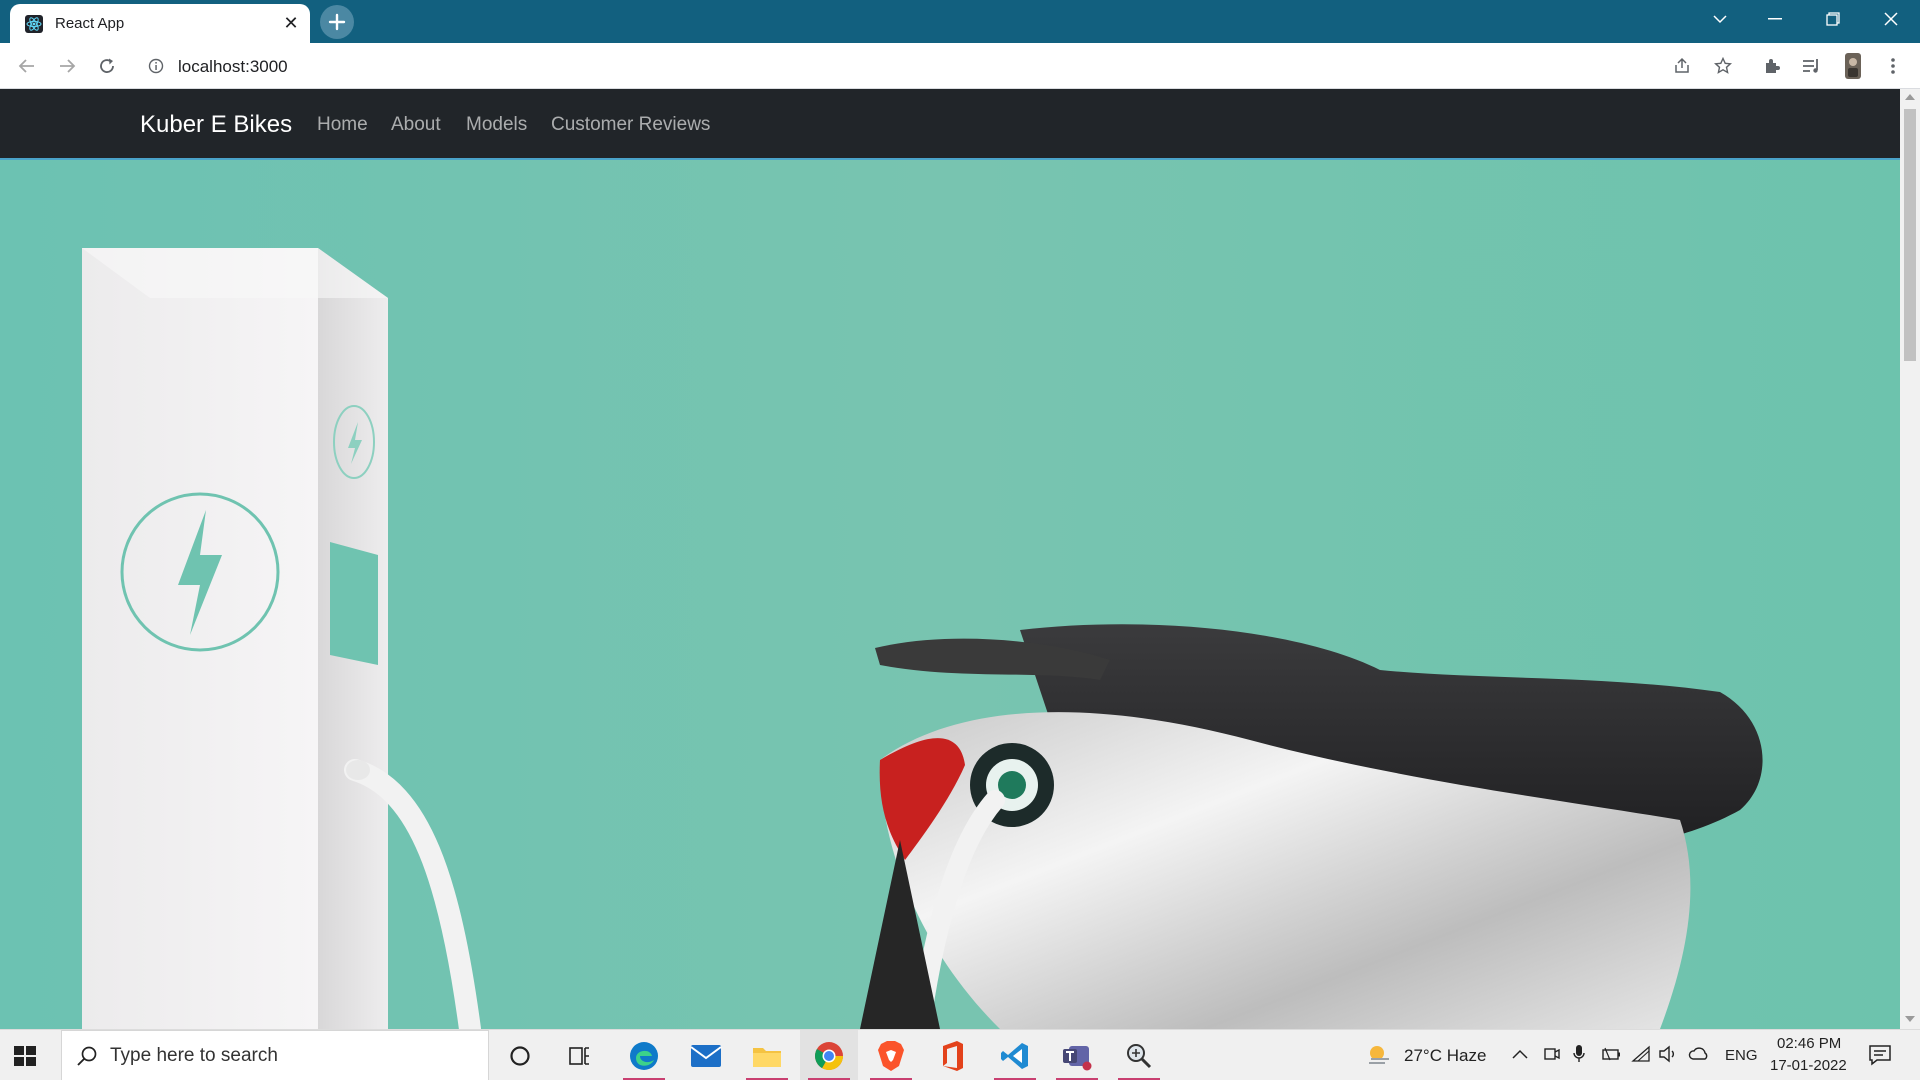 The height and width of the screenshot is (1080, 1920). I want to click on close-icon, so click(1891, 19).